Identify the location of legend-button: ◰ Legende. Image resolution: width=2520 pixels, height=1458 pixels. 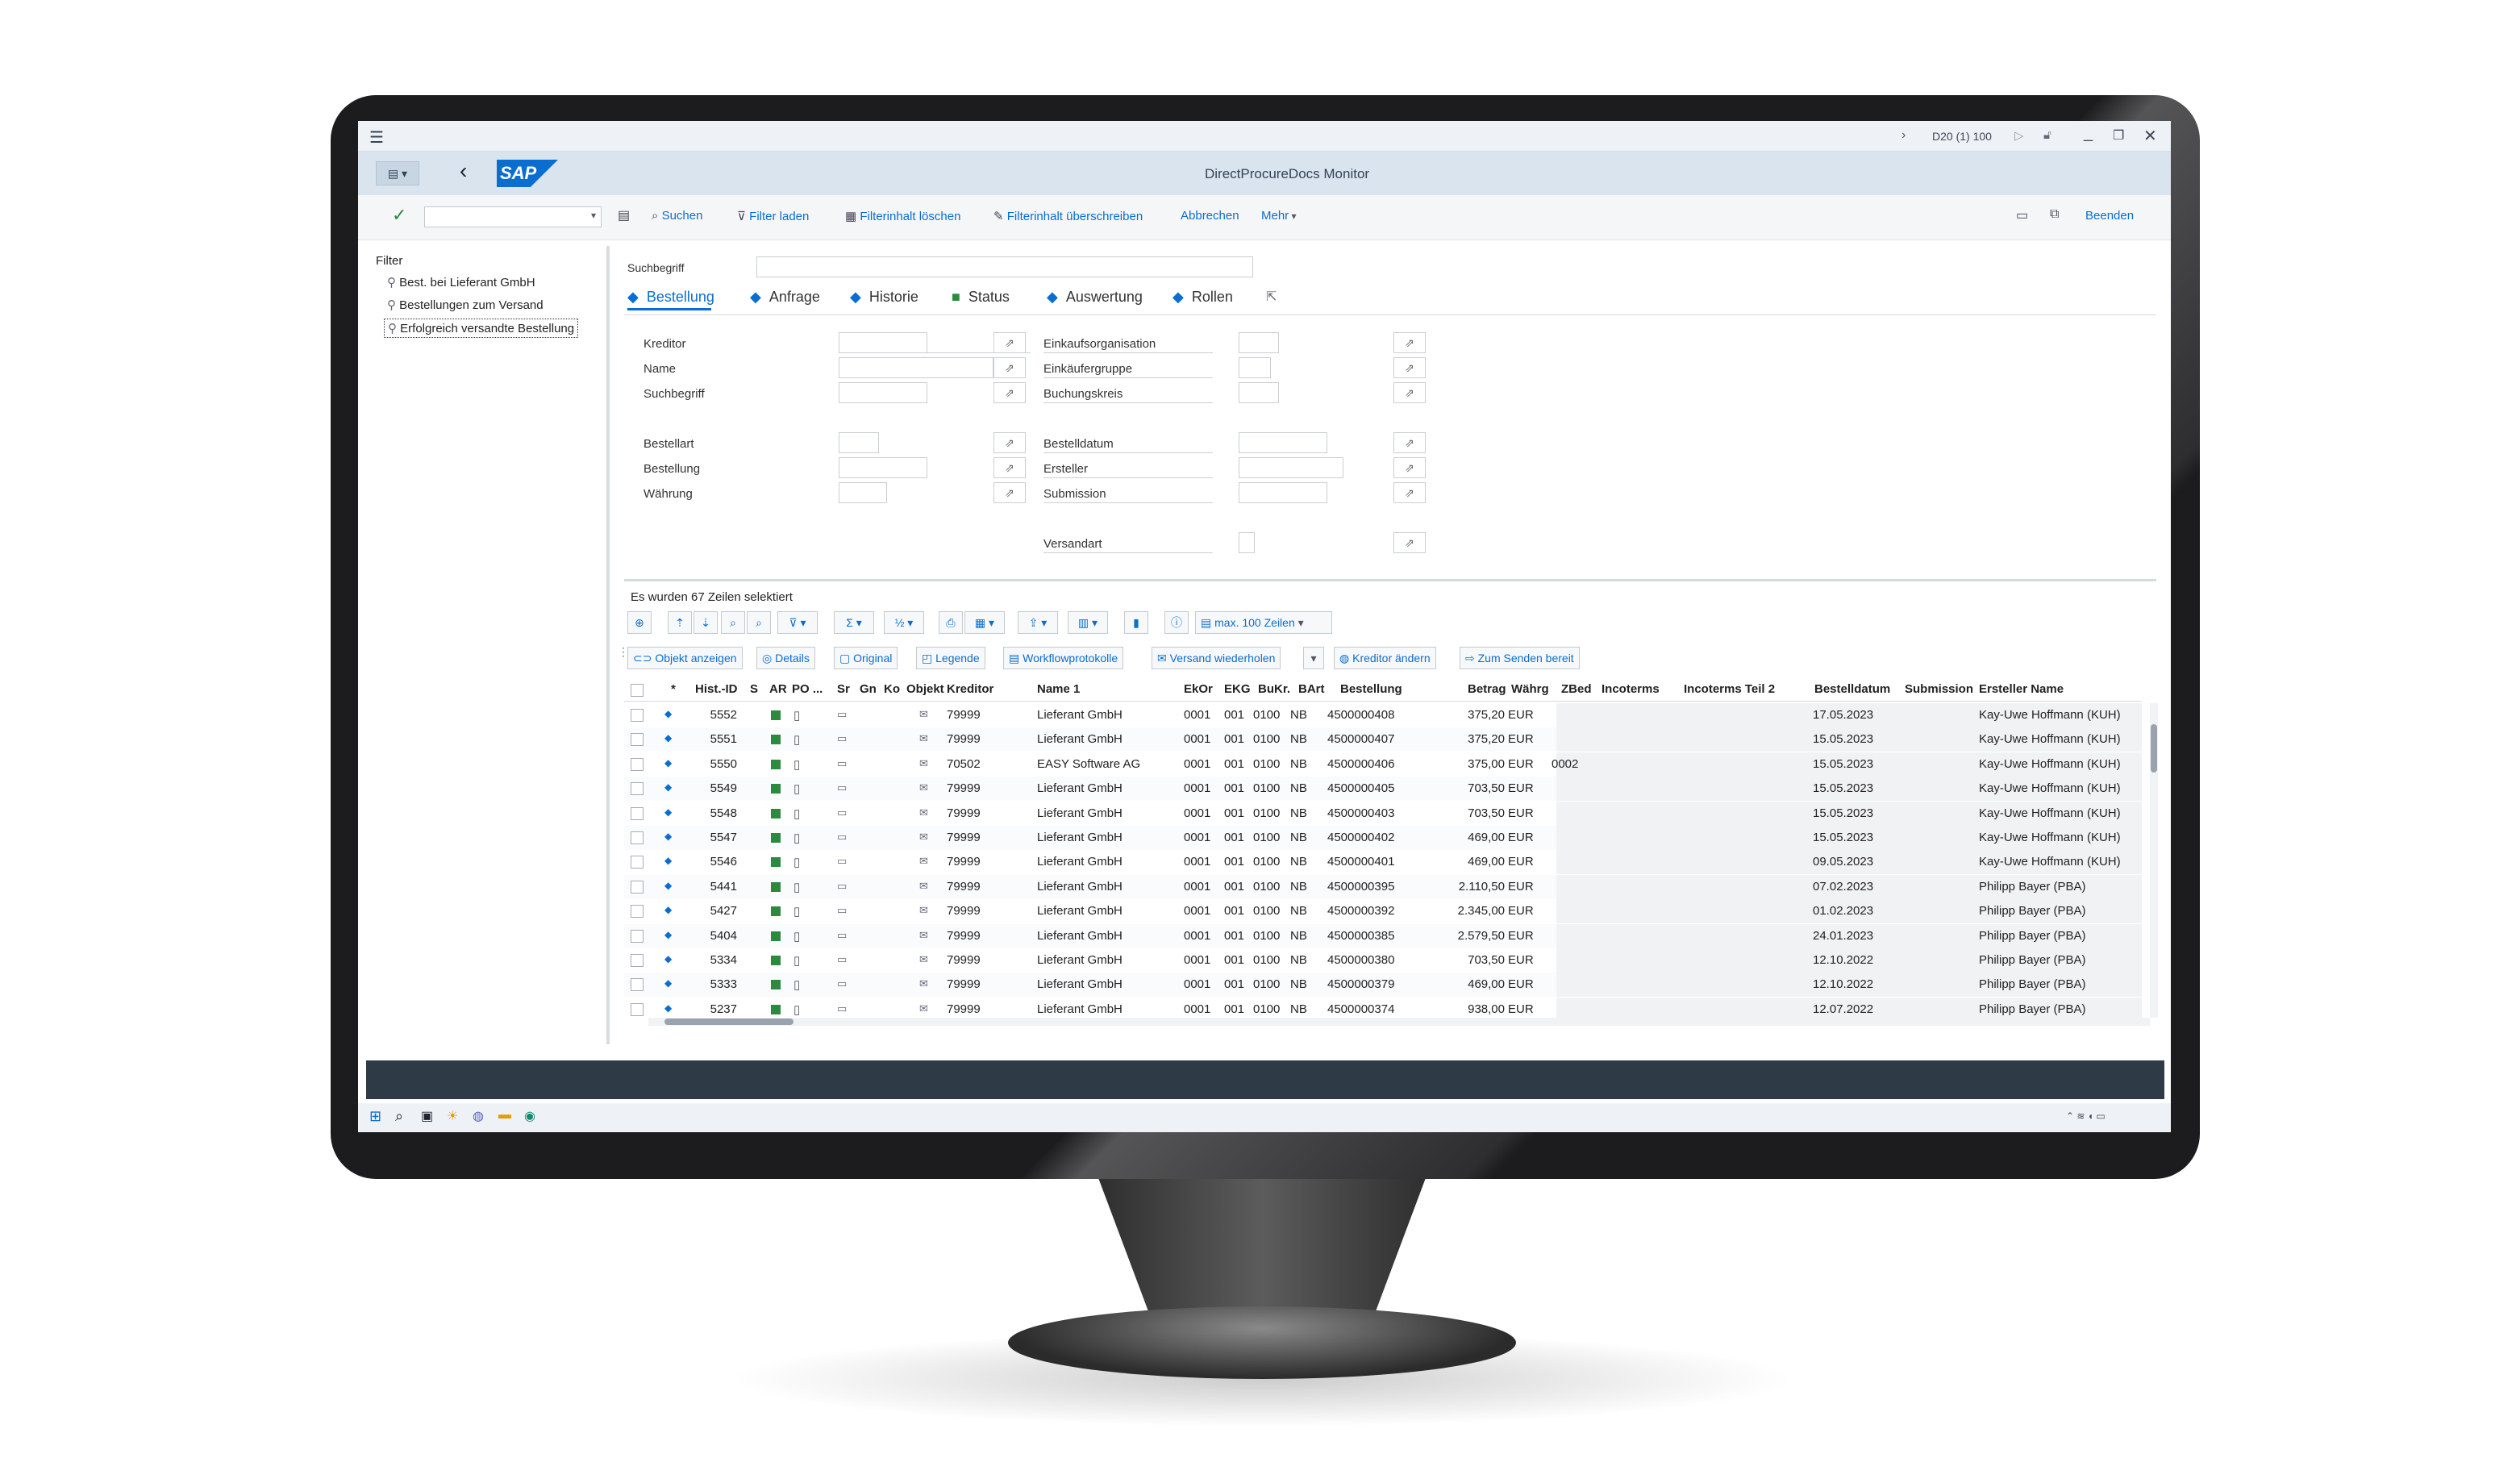
(951, 658).